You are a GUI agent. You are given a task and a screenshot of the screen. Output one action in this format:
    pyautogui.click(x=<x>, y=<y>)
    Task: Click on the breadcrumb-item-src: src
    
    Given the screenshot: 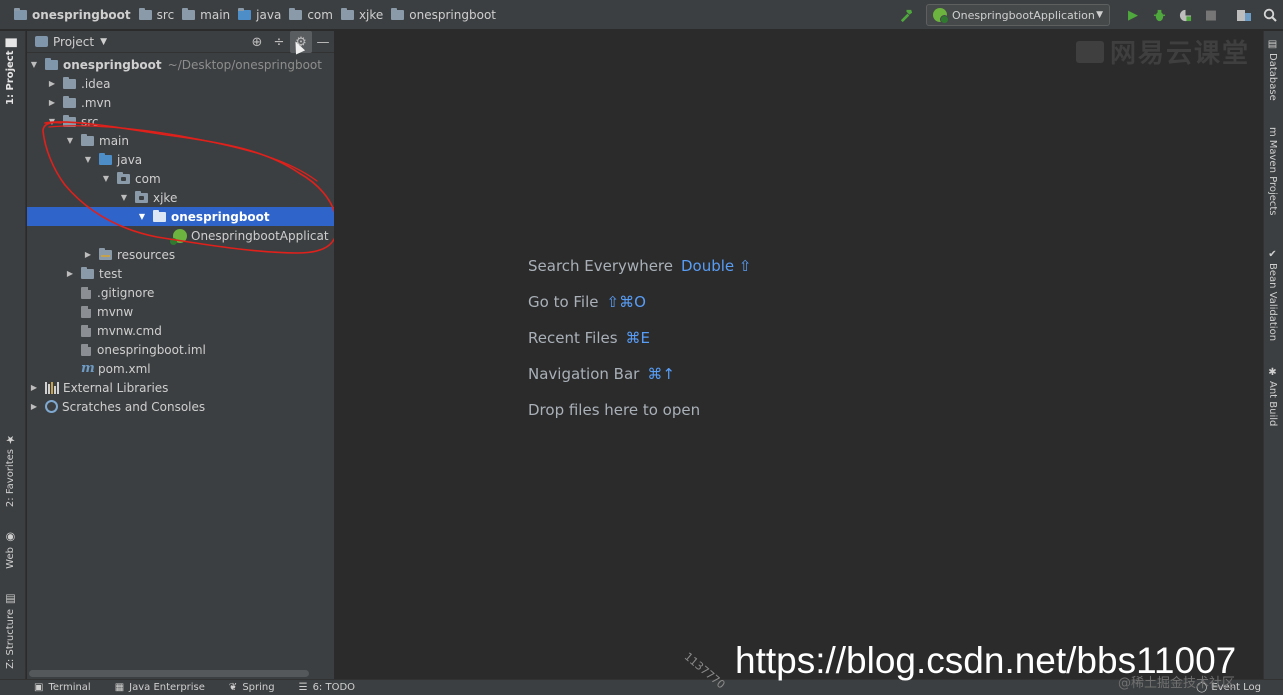 What is the action you would take?
    pyautogui.click(x=156, y=14)
    